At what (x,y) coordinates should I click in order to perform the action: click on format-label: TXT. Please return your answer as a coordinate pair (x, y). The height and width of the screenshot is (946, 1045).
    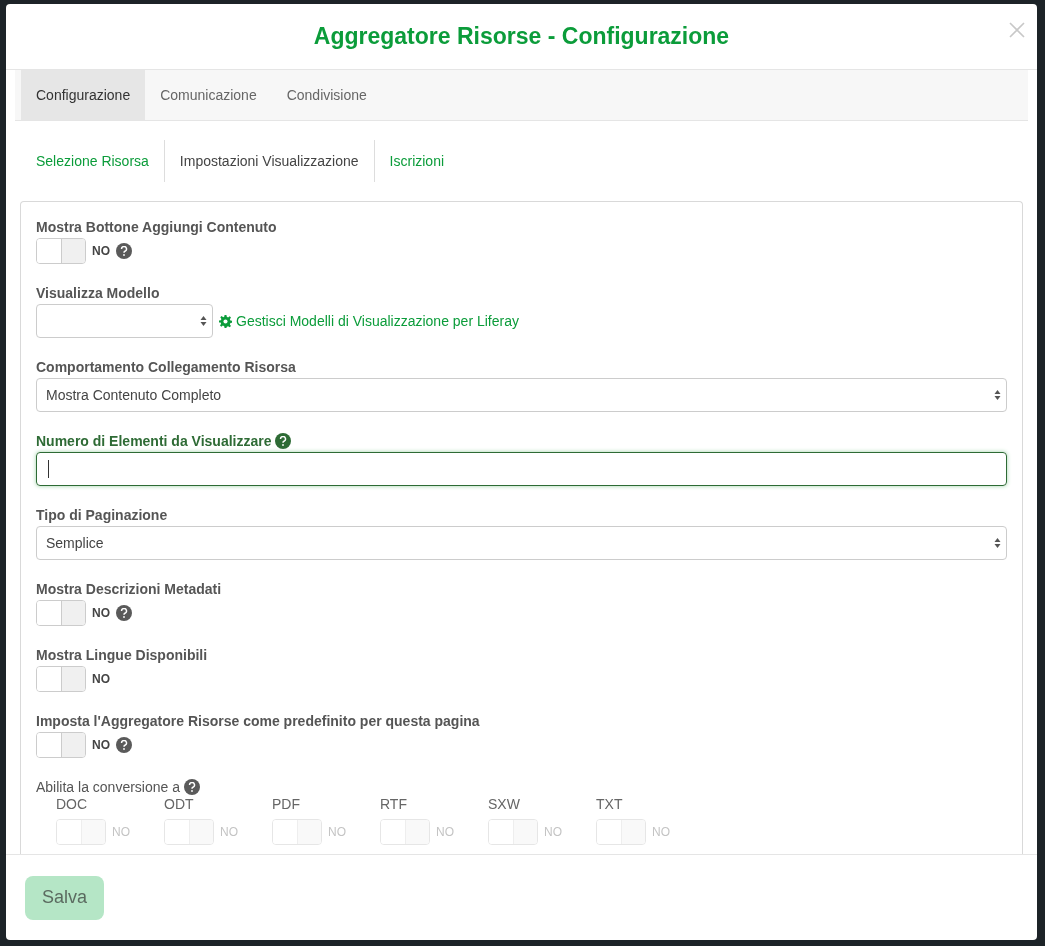
    Looking at the image, I should click on (610, 804).